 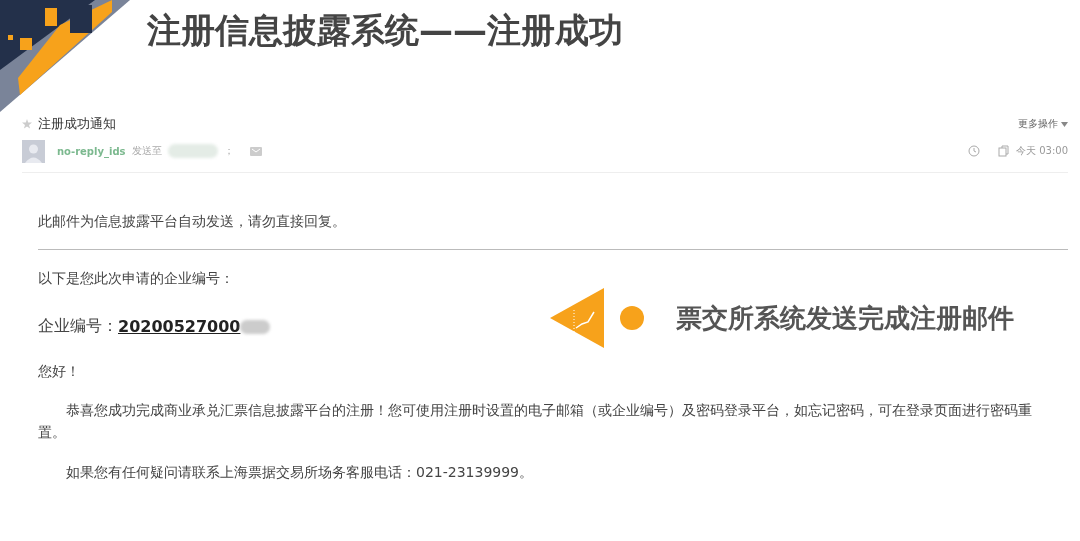 What do you see at coordinates (1043, 124) in the screenshot?
I see `more-actions-button: 更多操作` at bounding box center [1043, 124].